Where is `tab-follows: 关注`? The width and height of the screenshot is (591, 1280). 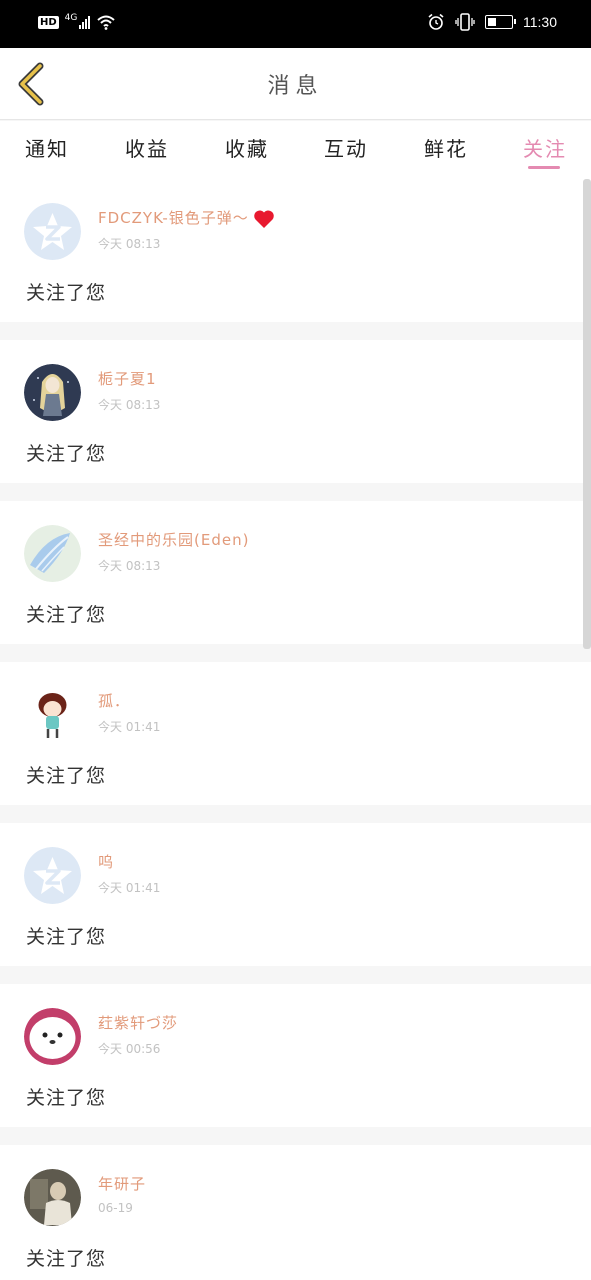 tab-follows: 关注 is located at coordinates (545, 147).